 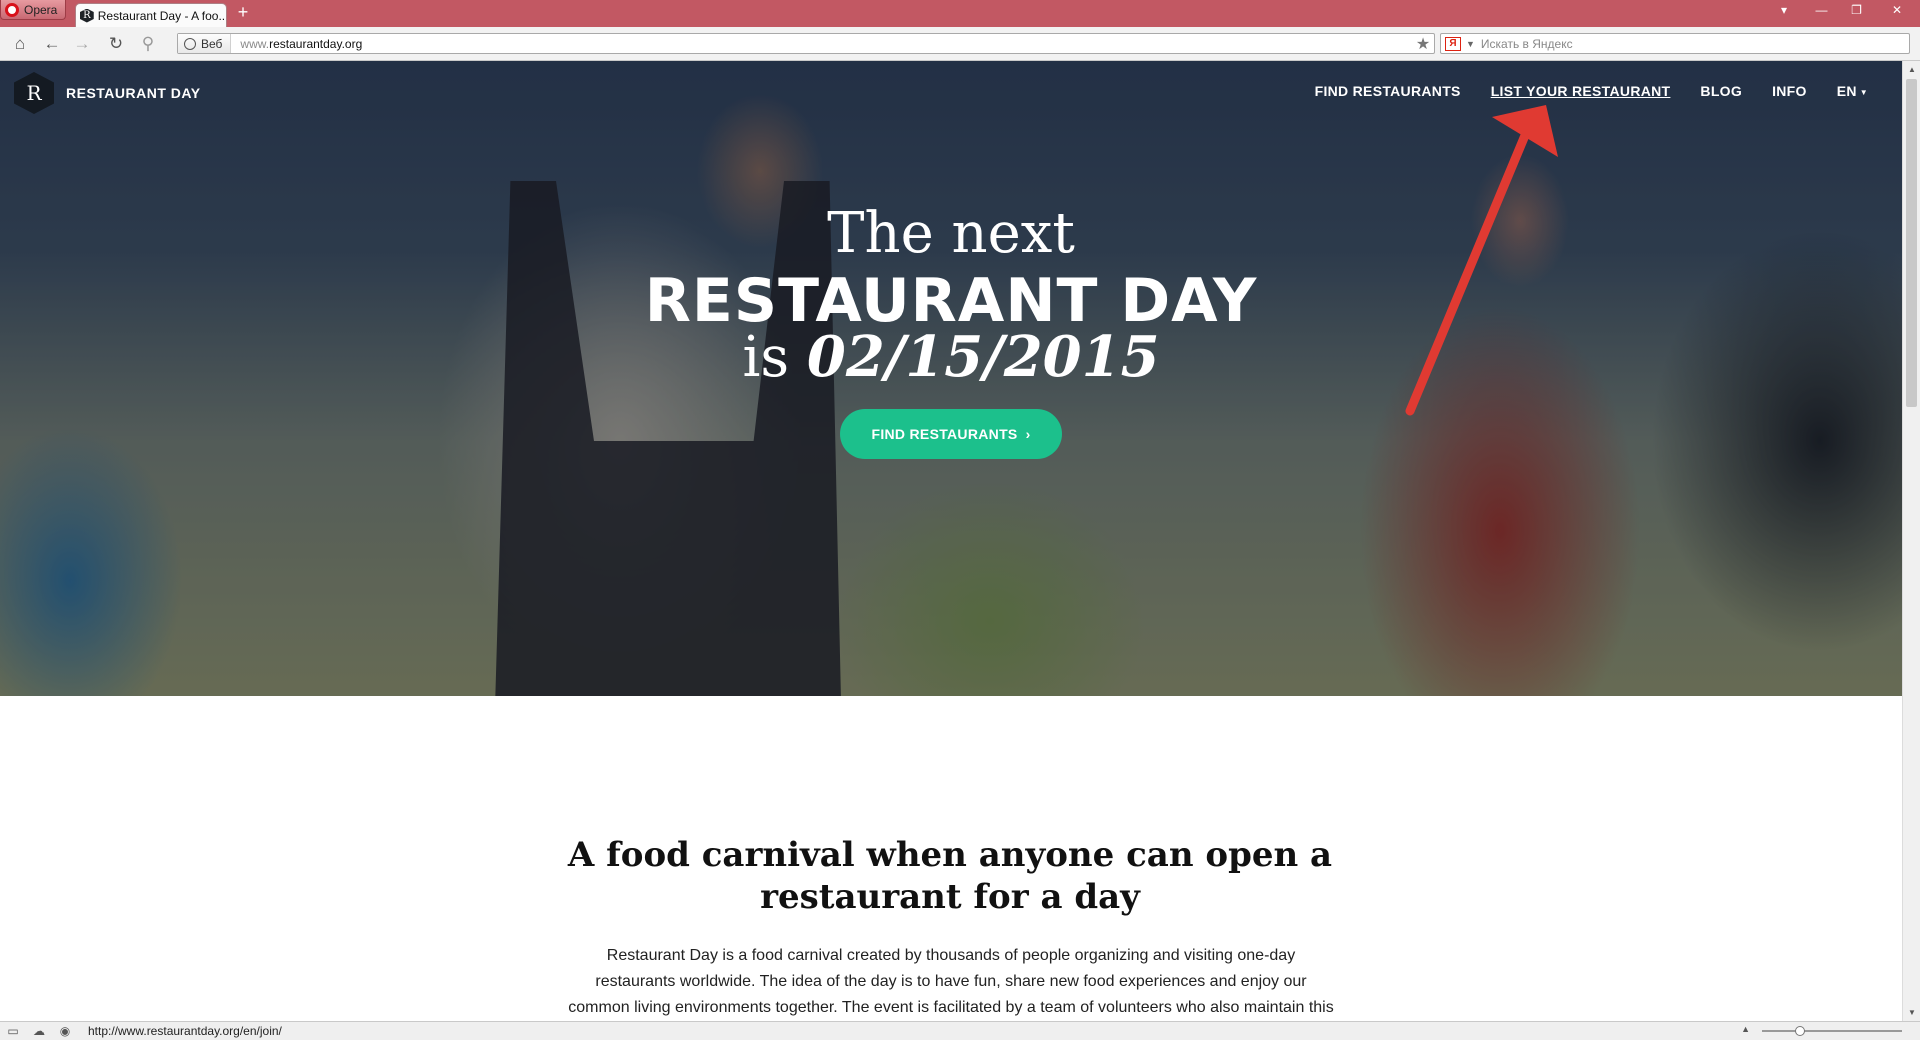 What do you see at coordinates (1526, 43) in the screenshot?
I see `search-placeholder: Искать в Яндекс` at bounding box center [1526, 43].